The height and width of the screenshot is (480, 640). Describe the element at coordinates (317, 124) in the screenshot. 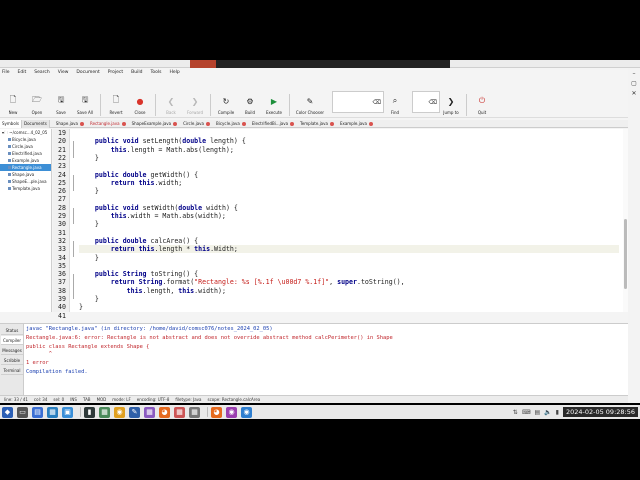

I see `file-tab: Template.java` at that location.